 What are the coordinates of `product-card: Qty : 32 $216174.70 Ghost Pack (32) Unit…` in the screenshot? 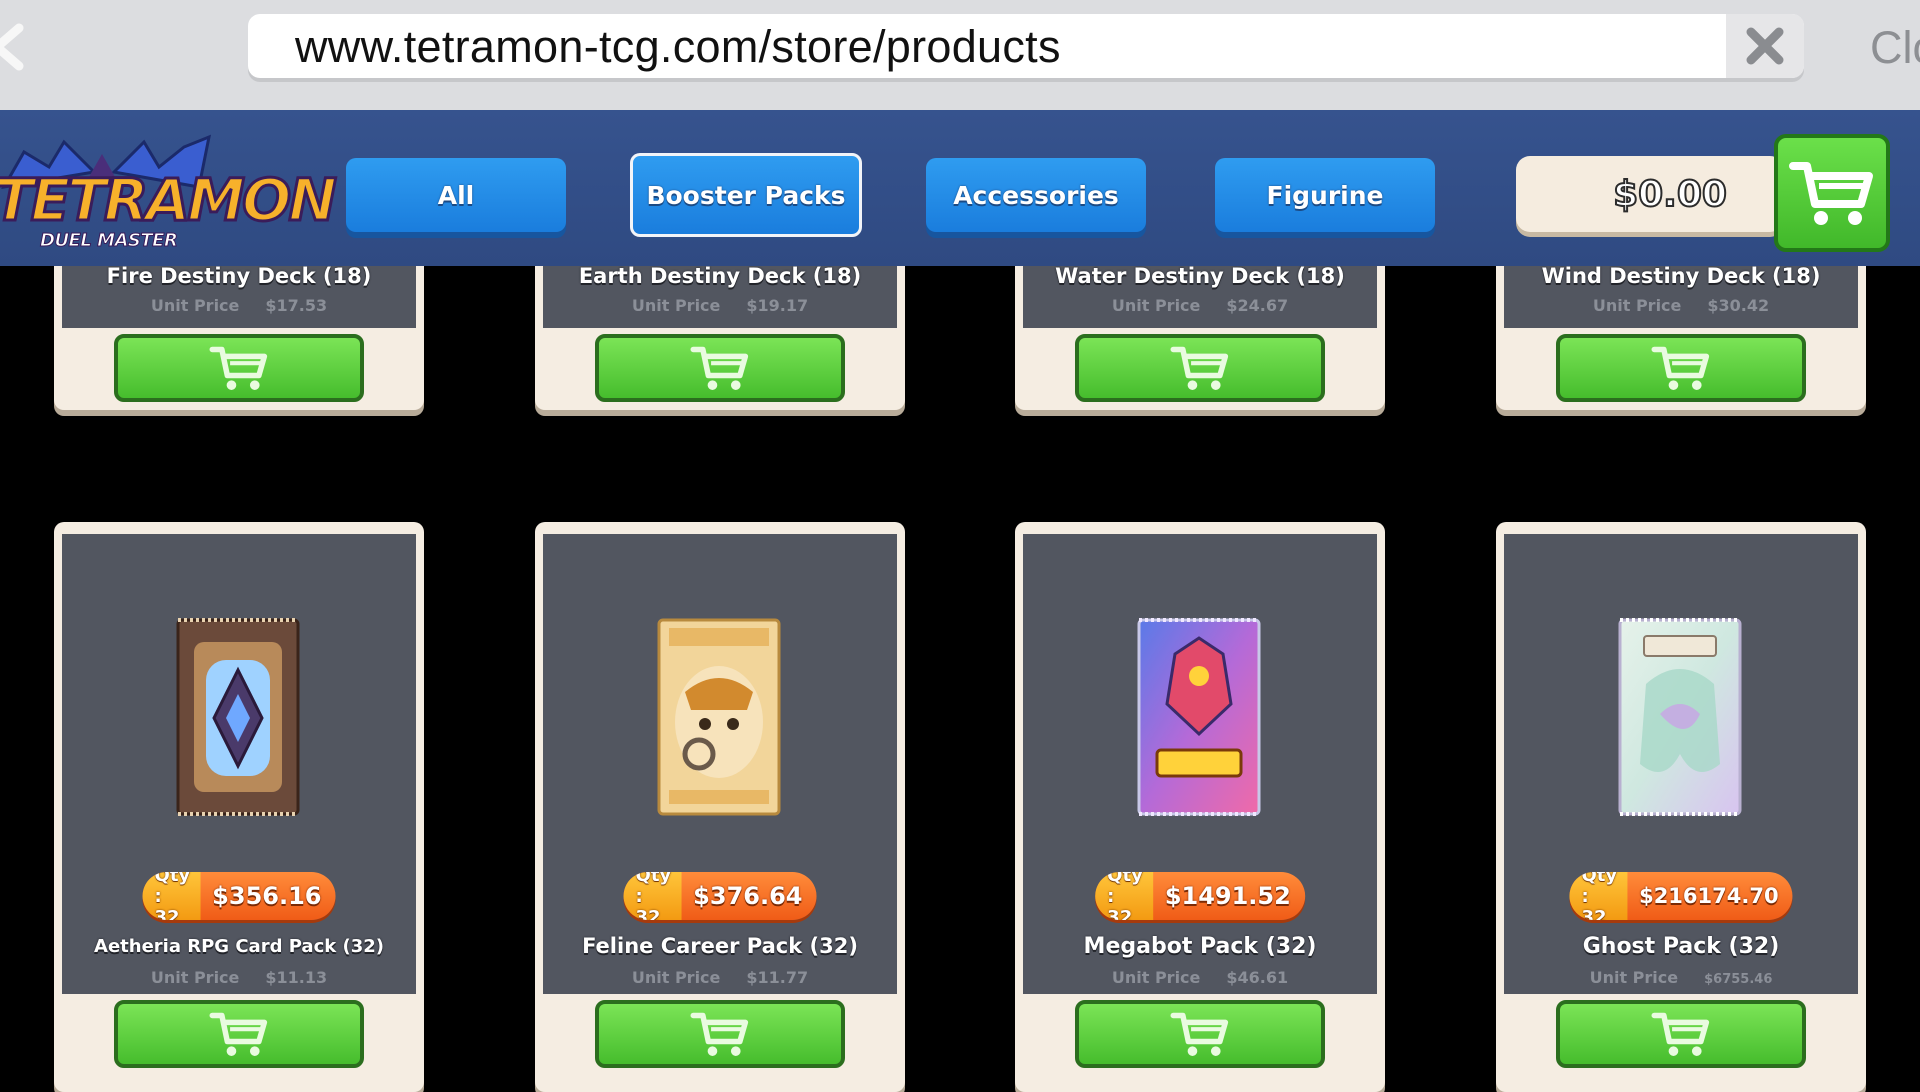 It's located at (1681, 807).